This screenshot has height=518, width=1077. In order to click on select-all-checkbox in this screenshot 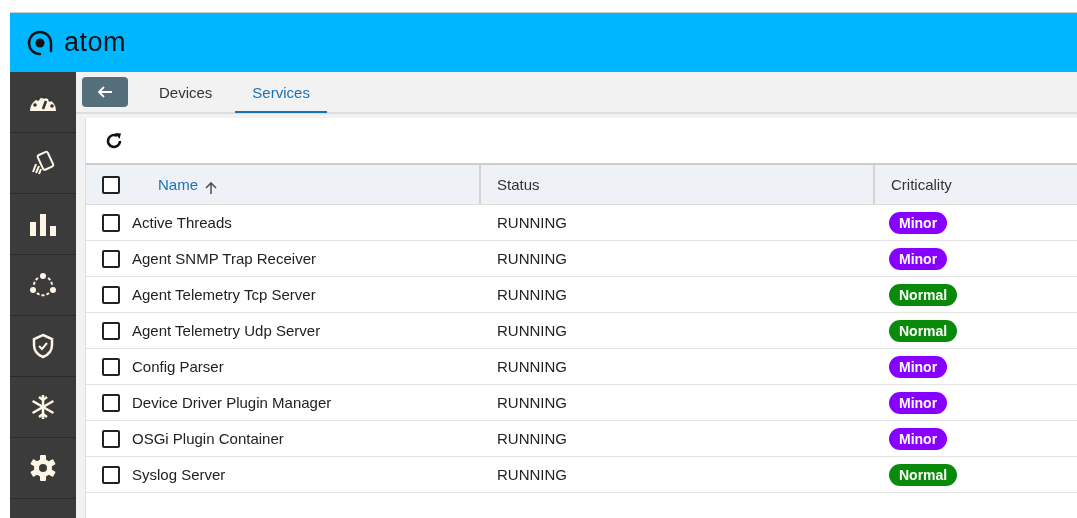, I will do `click(111, 184)`.